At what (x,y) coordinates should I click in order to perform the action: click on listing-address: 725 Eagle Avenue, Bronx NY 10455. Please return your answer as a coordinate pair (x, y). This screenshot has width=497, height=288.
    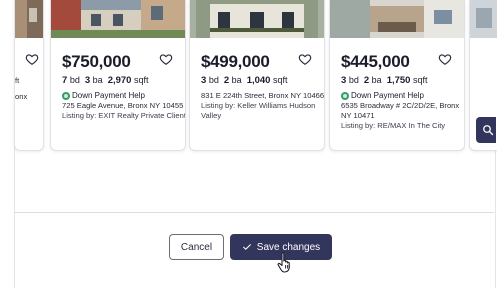
    Looking at the image, I should click on (123, 105).